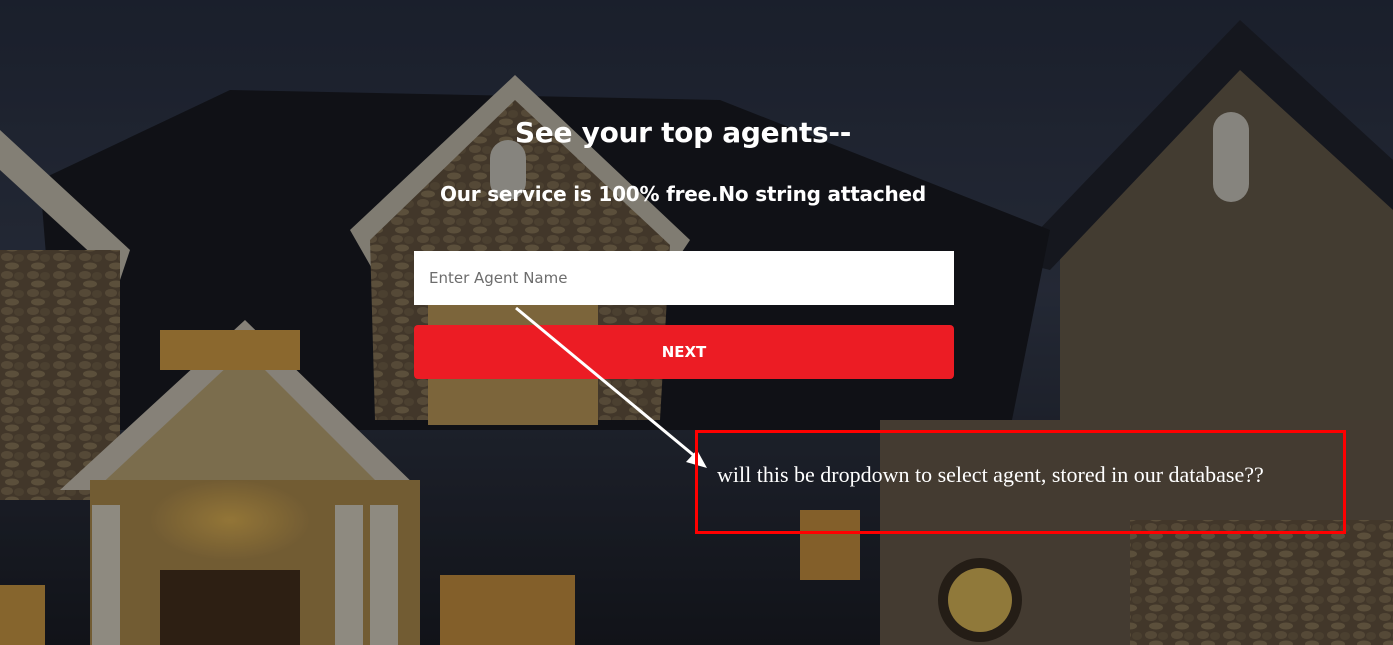 This screenshot has width=1393, height=645. I want to click on agent-name-input, so click(684, 278).